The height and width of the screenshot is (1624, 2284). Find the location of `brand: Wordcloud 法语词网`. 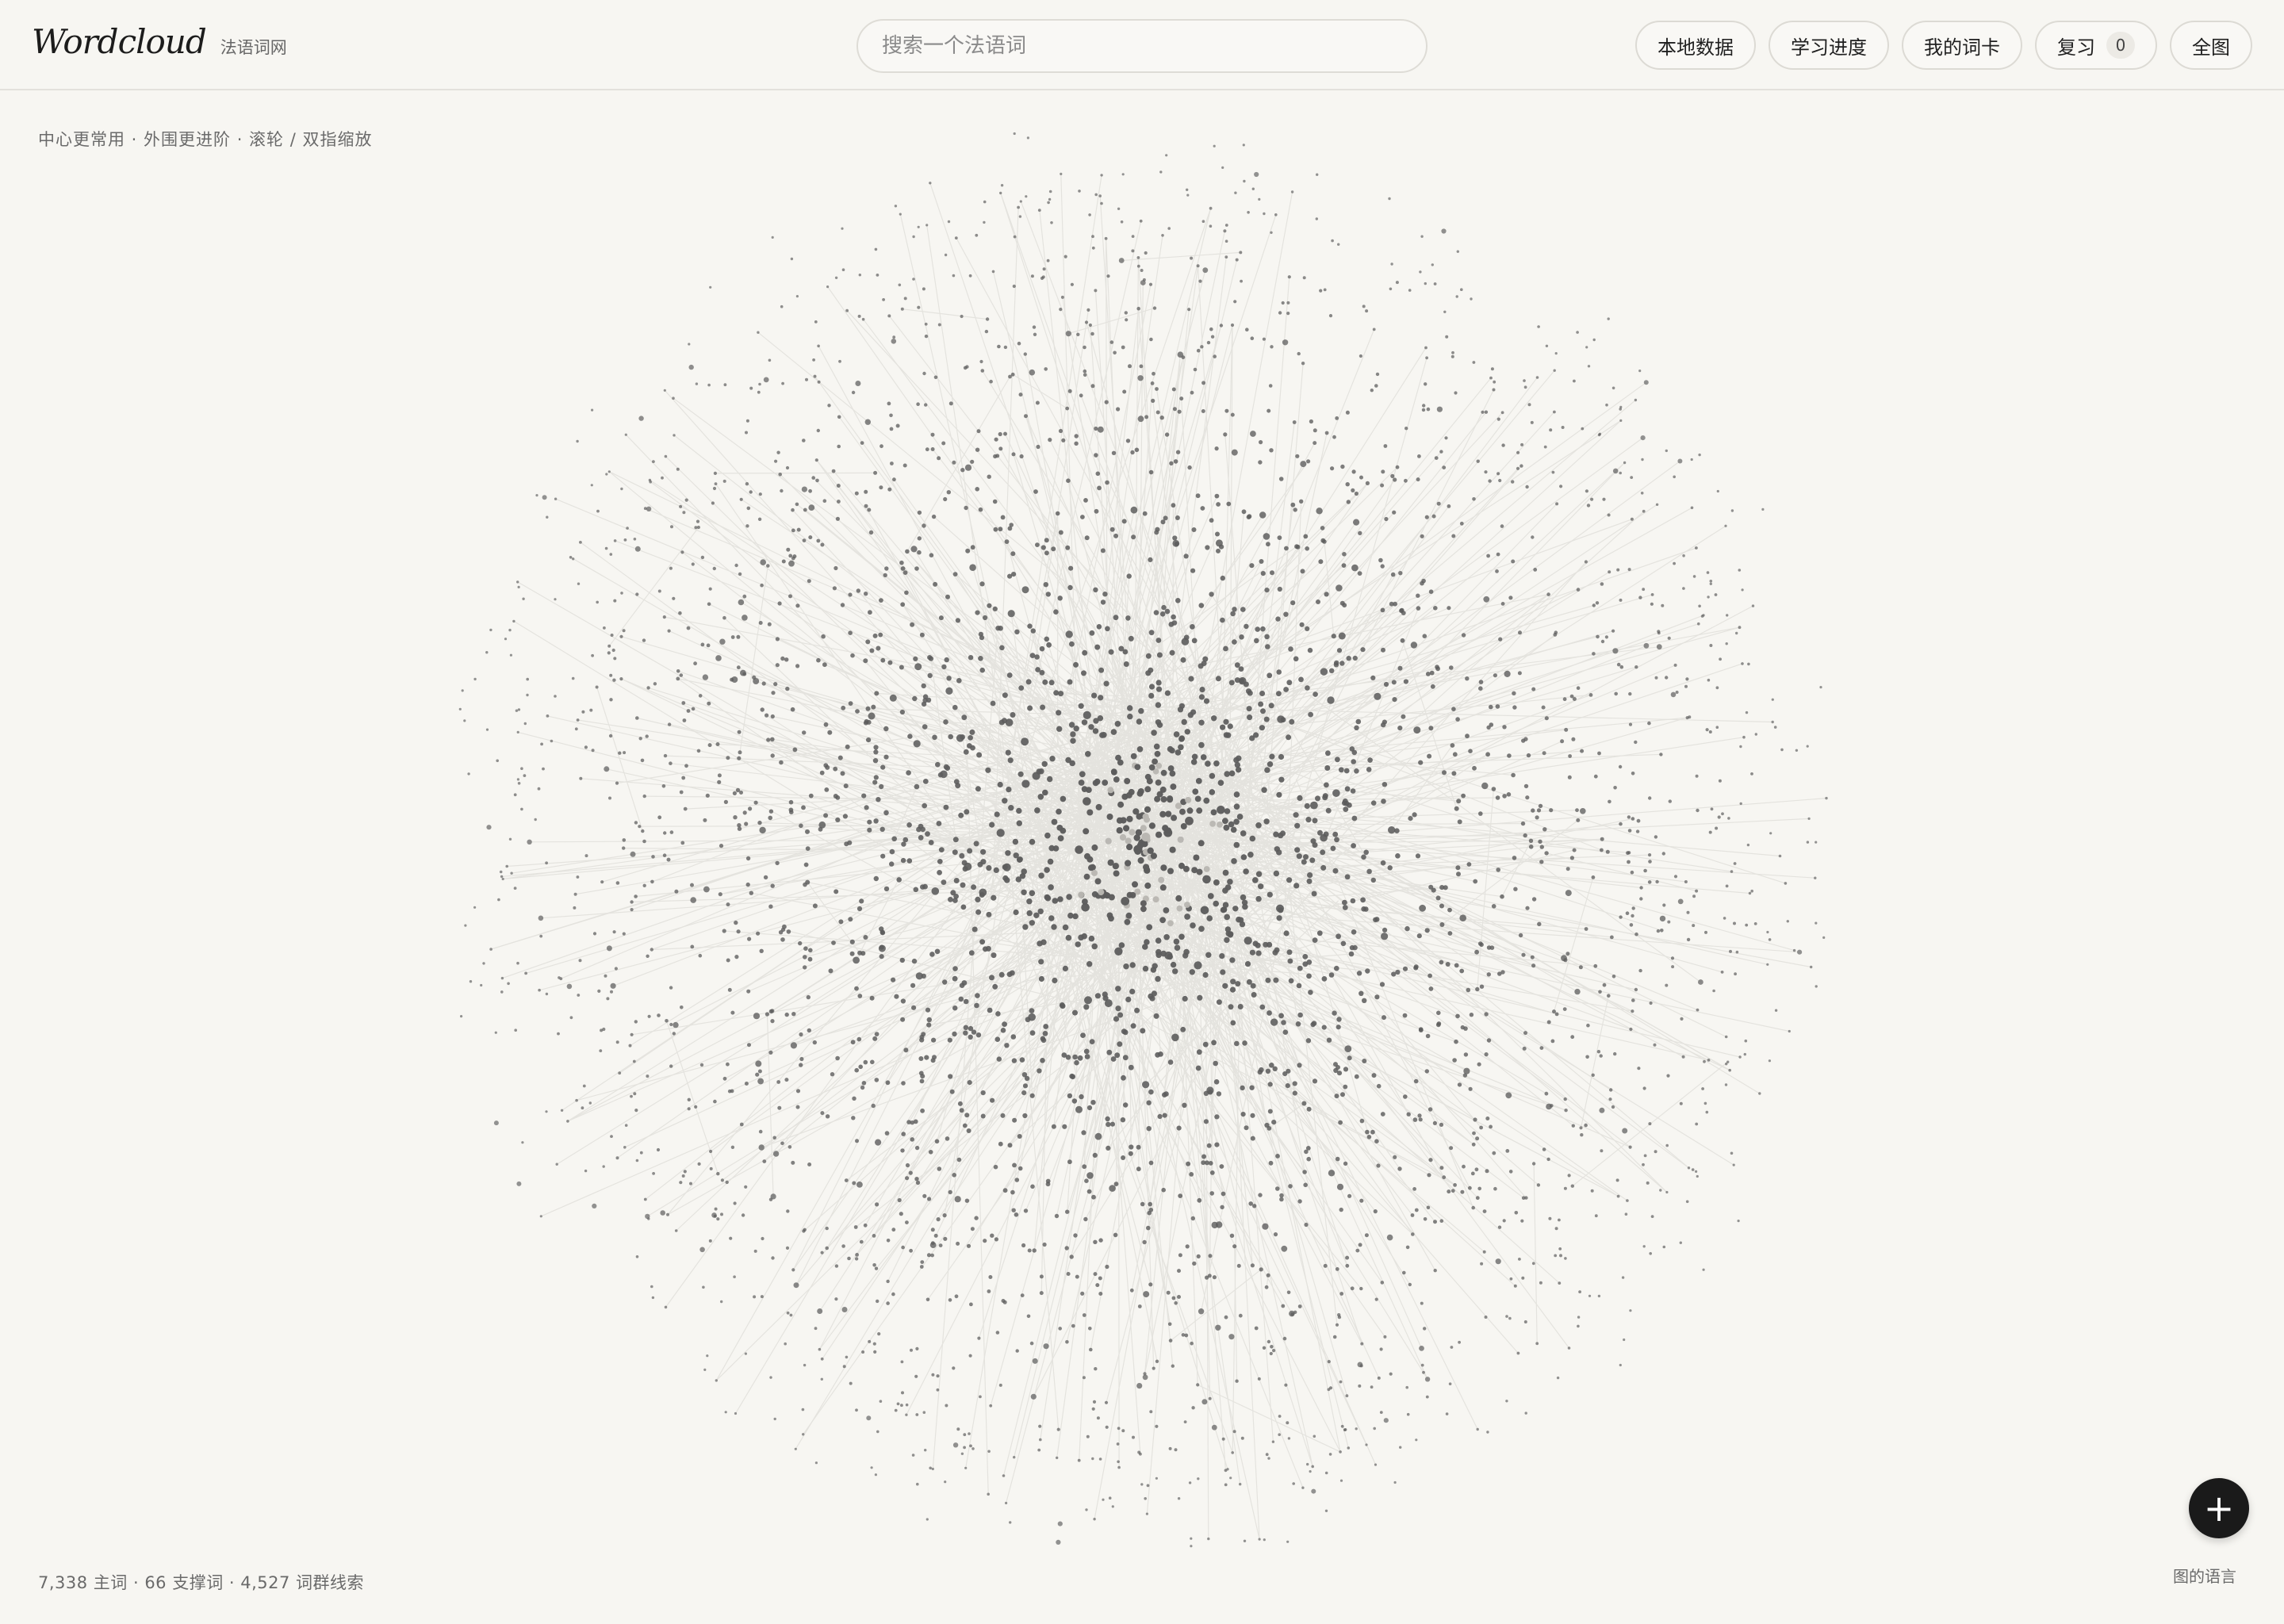

brand: Wordcloud 法语词网 is located at coordinates (159, 41).